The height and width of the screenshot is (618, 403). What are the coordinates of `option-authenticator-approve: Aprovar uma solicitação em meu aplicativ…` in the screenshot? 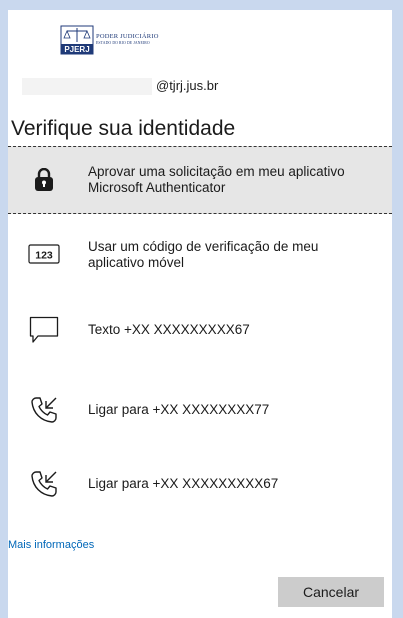 It's located at (200, 180).